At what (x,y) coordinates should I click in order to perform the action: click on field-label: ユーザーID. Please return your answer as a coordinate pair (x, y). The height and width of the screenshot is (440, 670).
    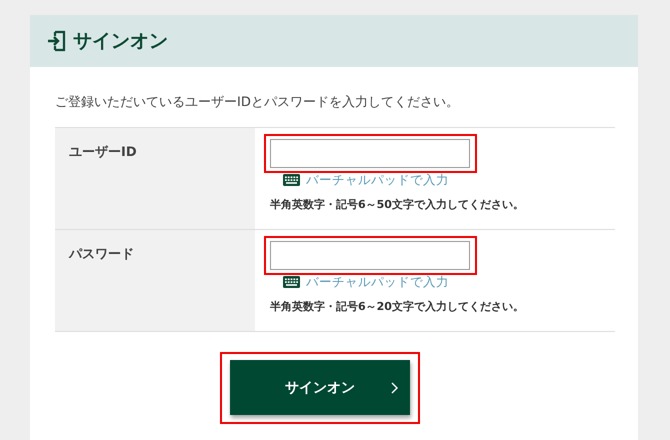
    Looking at the image, I should click on (155, 178).